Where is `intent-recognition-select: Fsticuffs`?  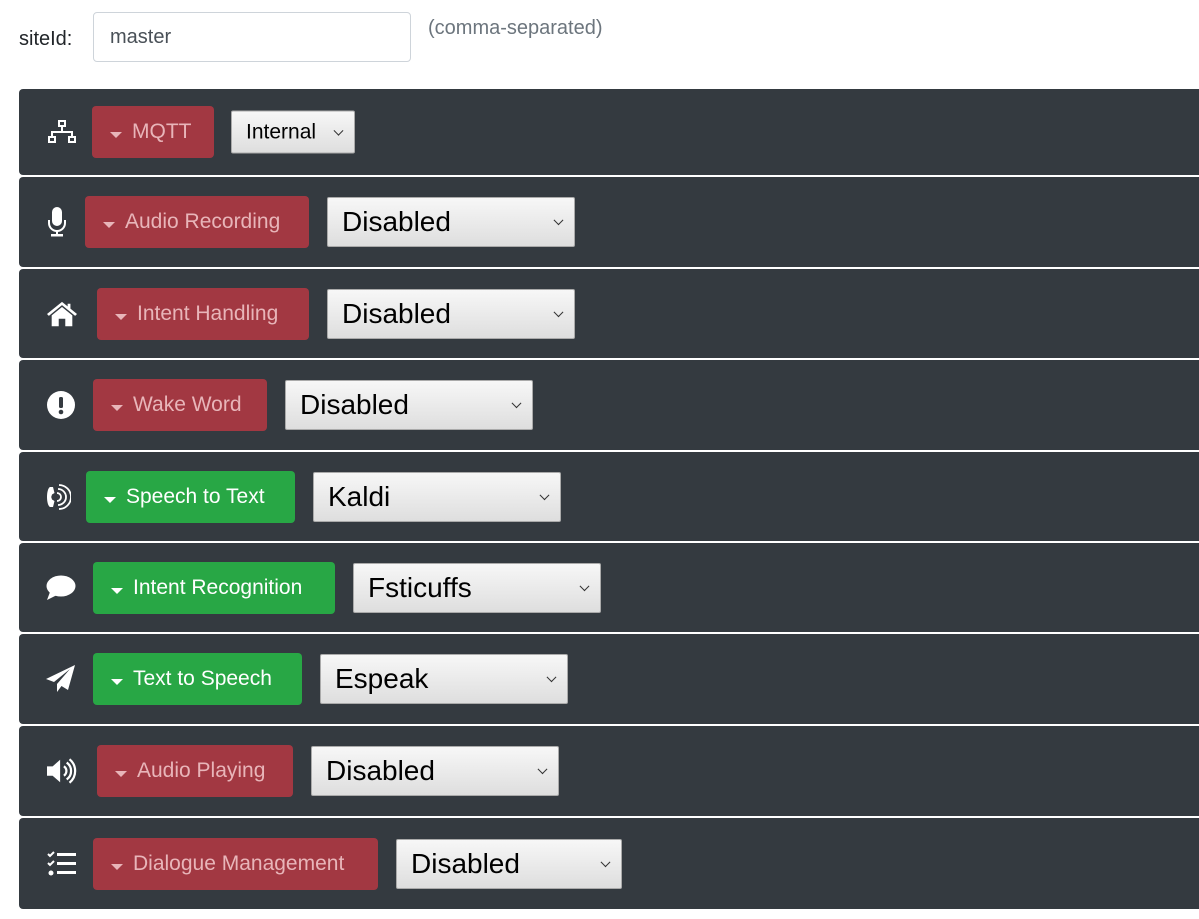 intent-recognition-select: Fsticuffs is located at coordinates (477, 587).